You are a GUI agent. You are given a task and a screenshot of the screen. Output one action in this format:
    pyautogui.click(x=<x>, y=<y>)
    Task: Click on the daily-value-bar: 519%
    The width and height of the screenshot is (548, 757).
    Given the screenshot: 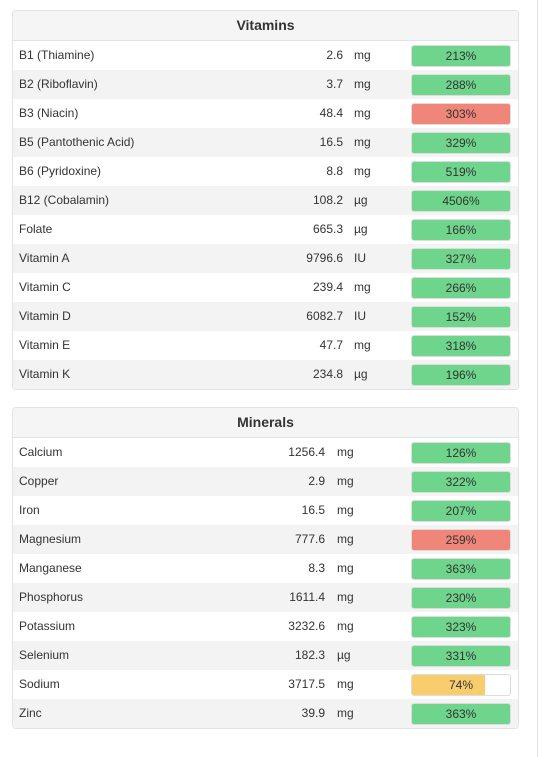 What is the action you would take?
    pyautogui.click(x=461, y=172)
    